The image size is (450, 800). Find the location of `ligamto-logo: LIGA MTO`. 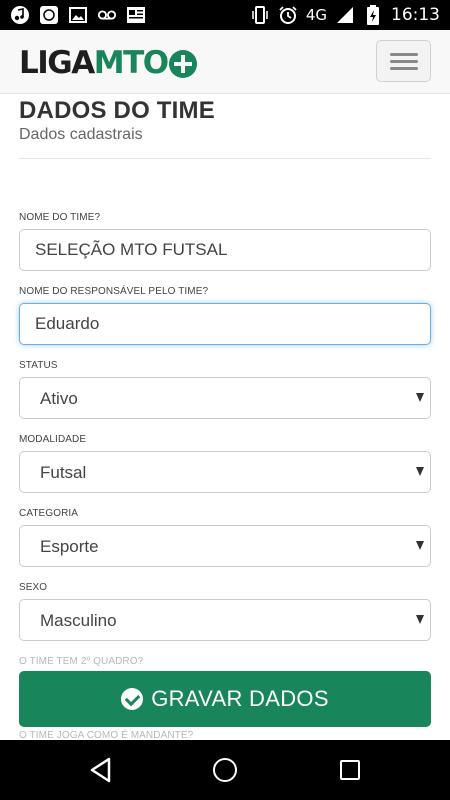

ligamto-logo: LIGA MTO is located at coordinates (108, 63).